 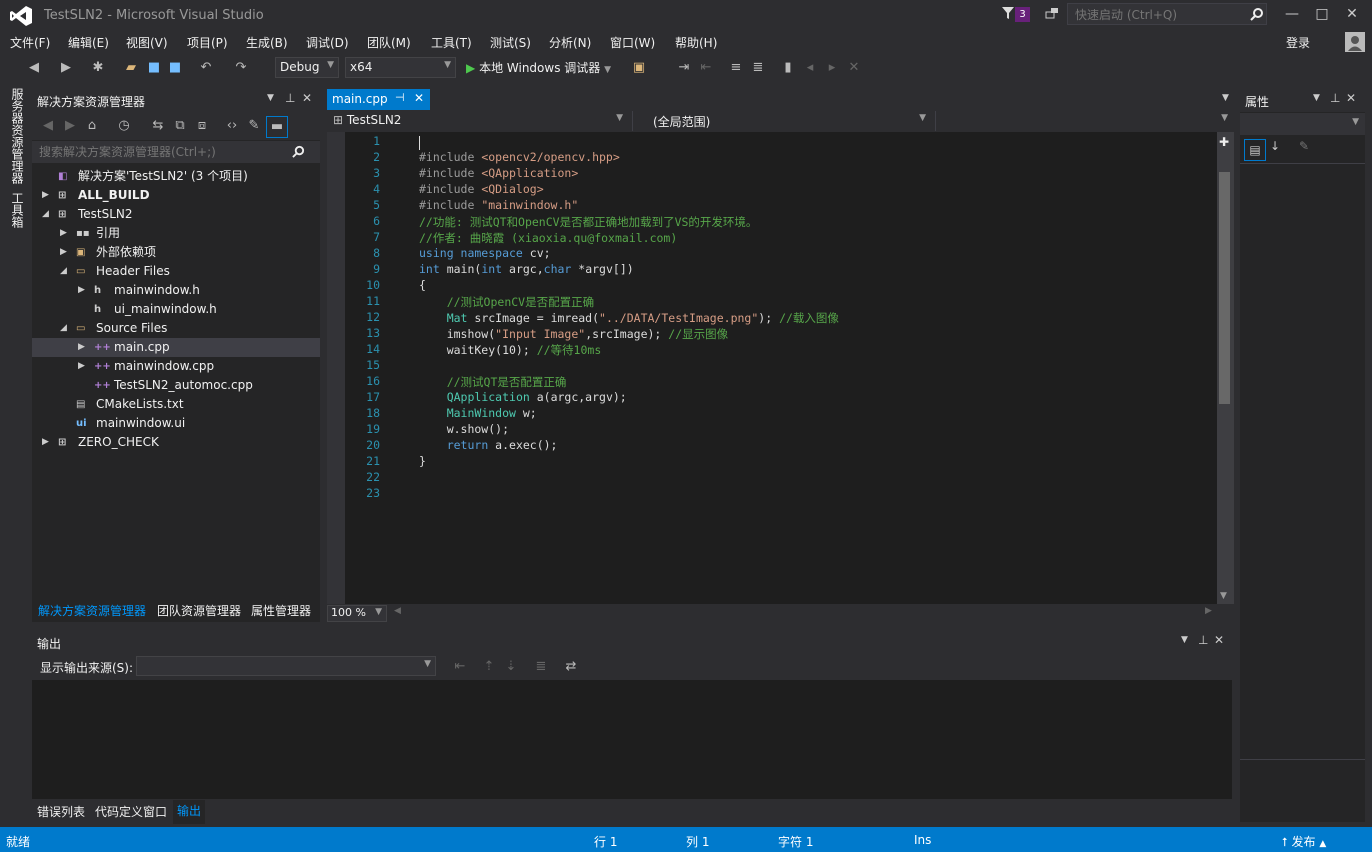 What do you see at coordinates (451, 42) in the screenshot?
I see `menu-tools: 工具(T)` at bounding box center [451, 42].